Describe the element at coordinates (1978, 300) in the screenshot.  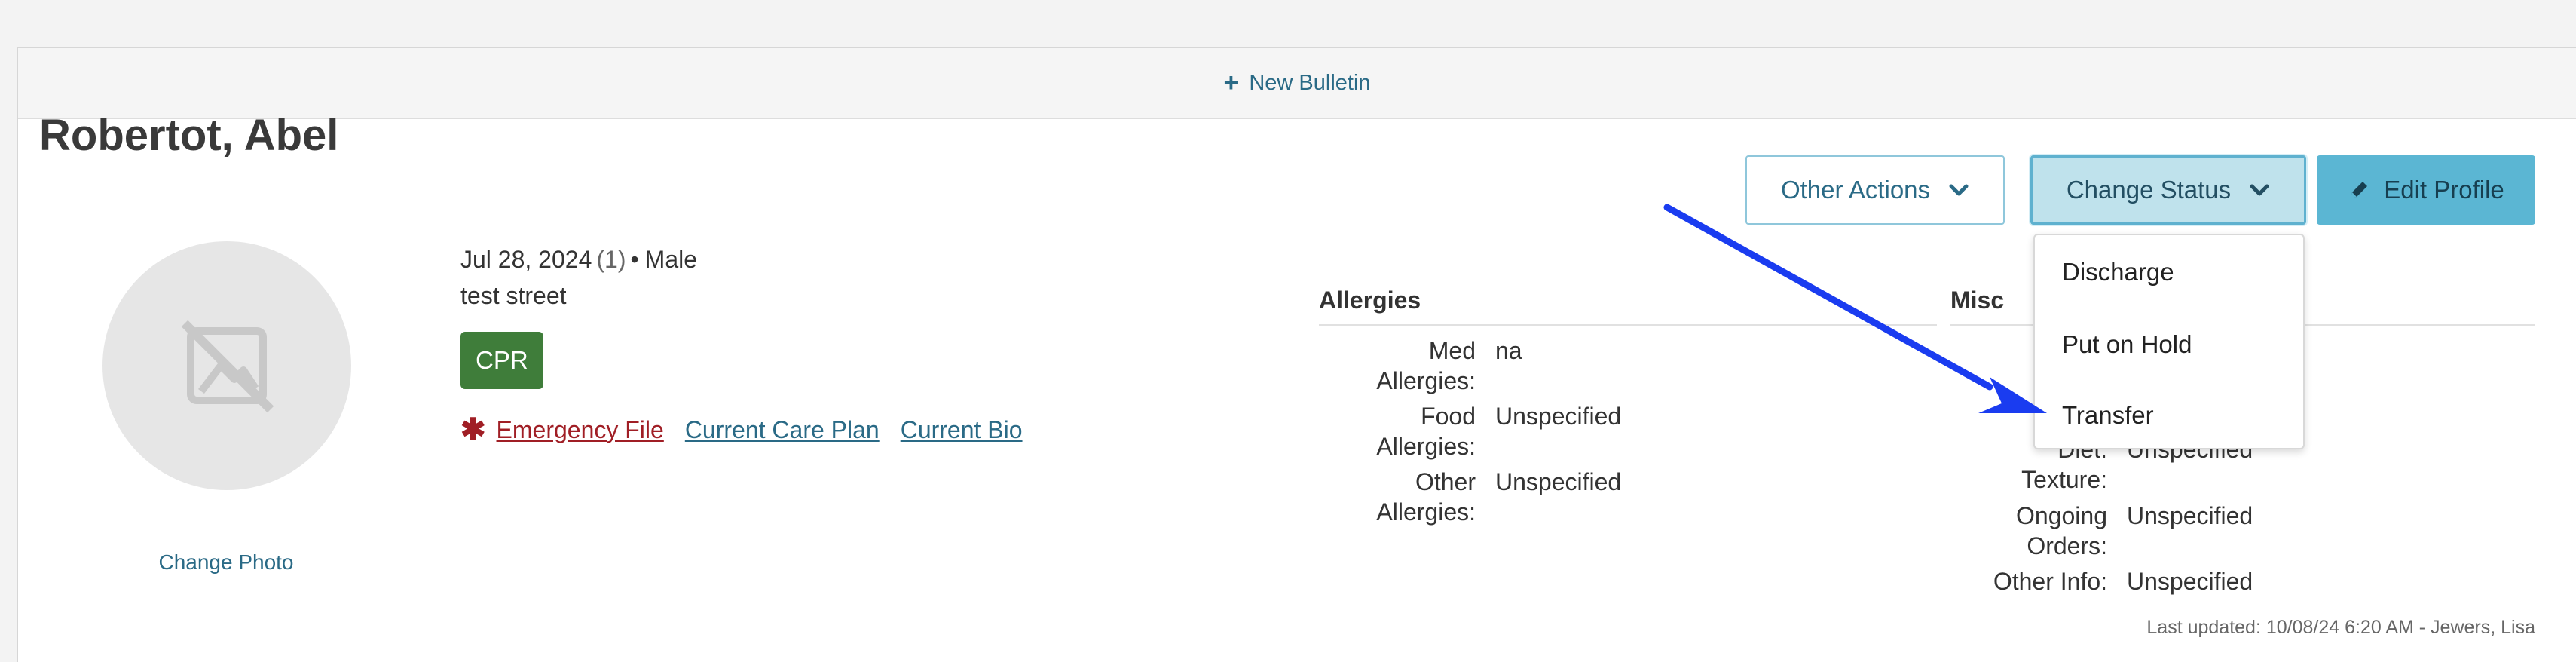
I see `misc-title: Misc` at that location.